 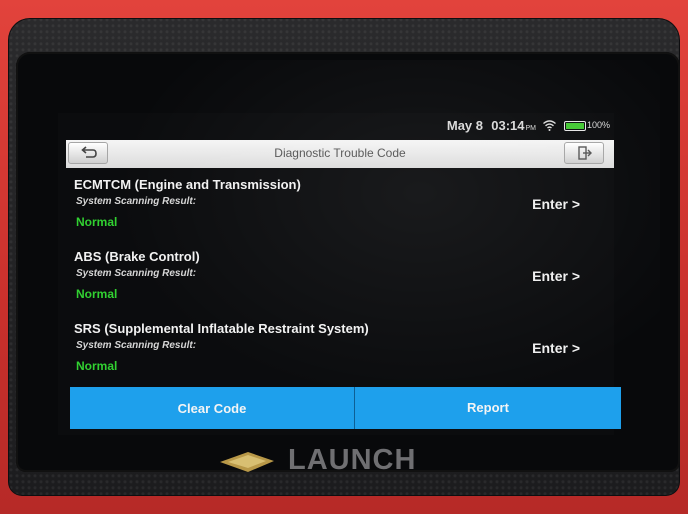 I want to click on title-bar: Diagnostic Trouble Code, so click(x=340, y=154).